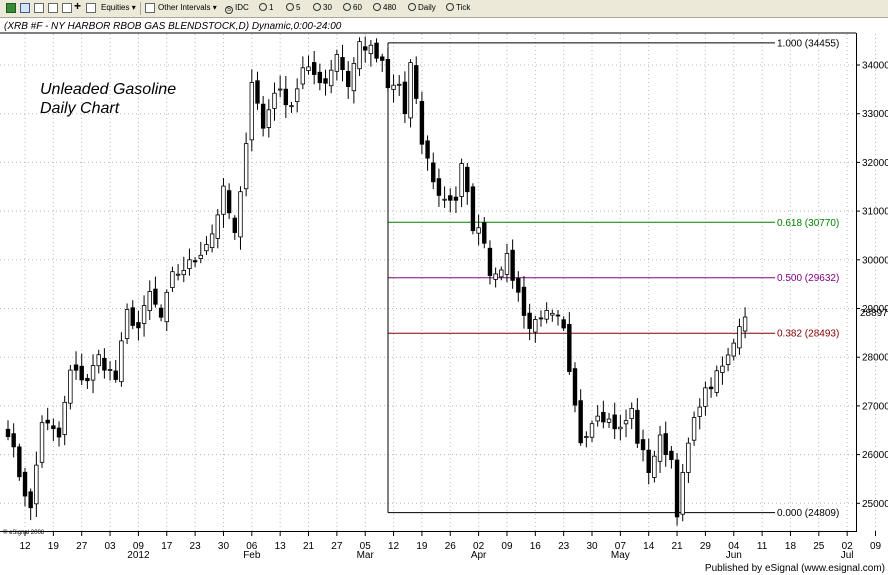 The height and width of the screenshot is (575, 888). I want to click on fib-level-label: 0.500 (29632), so click(808, 278).